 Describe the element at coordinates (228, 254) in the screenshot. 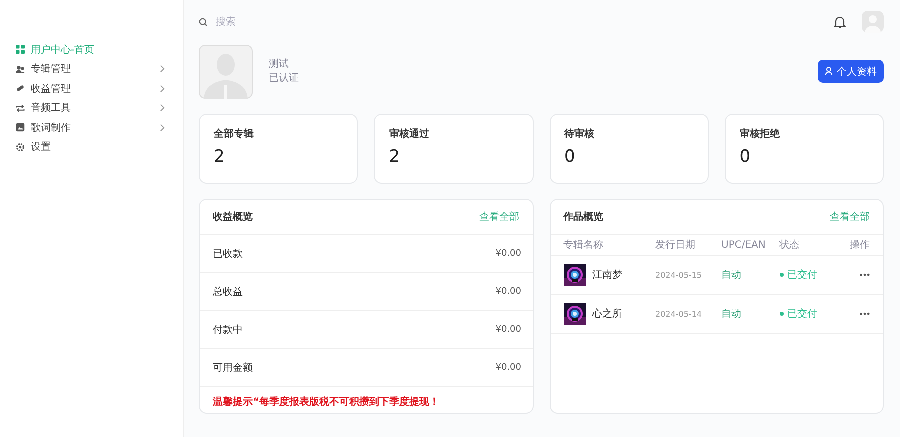

I see `income-label: 已收款` at that location.